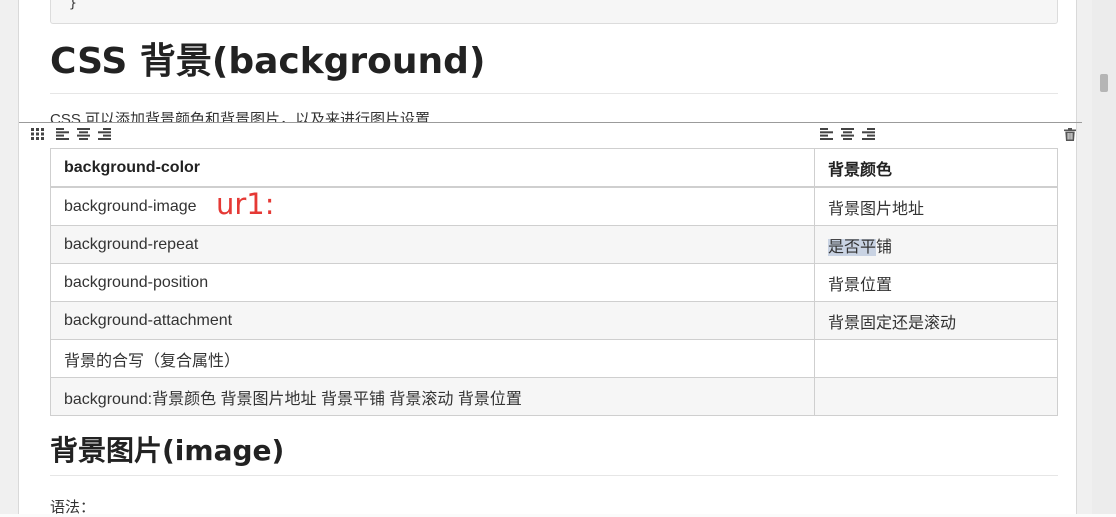 This screenshot has width=1116, height=517. Describe the element at coordinates (9, 257) in the screenshot. I see `page-margin-left` at that location.